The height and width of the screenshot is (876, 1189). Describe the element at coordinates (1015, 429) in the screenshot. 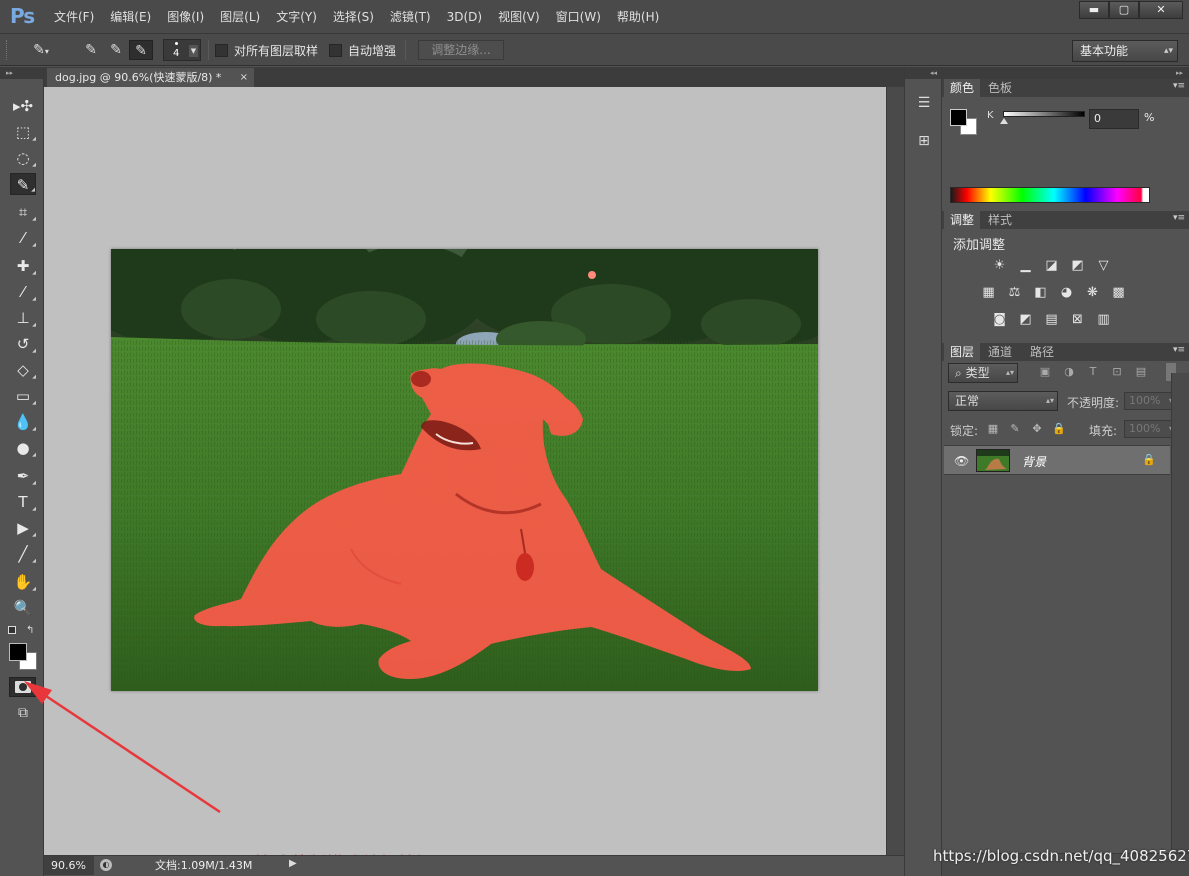

I see `lock-pixels-icon: ✎` at that location.